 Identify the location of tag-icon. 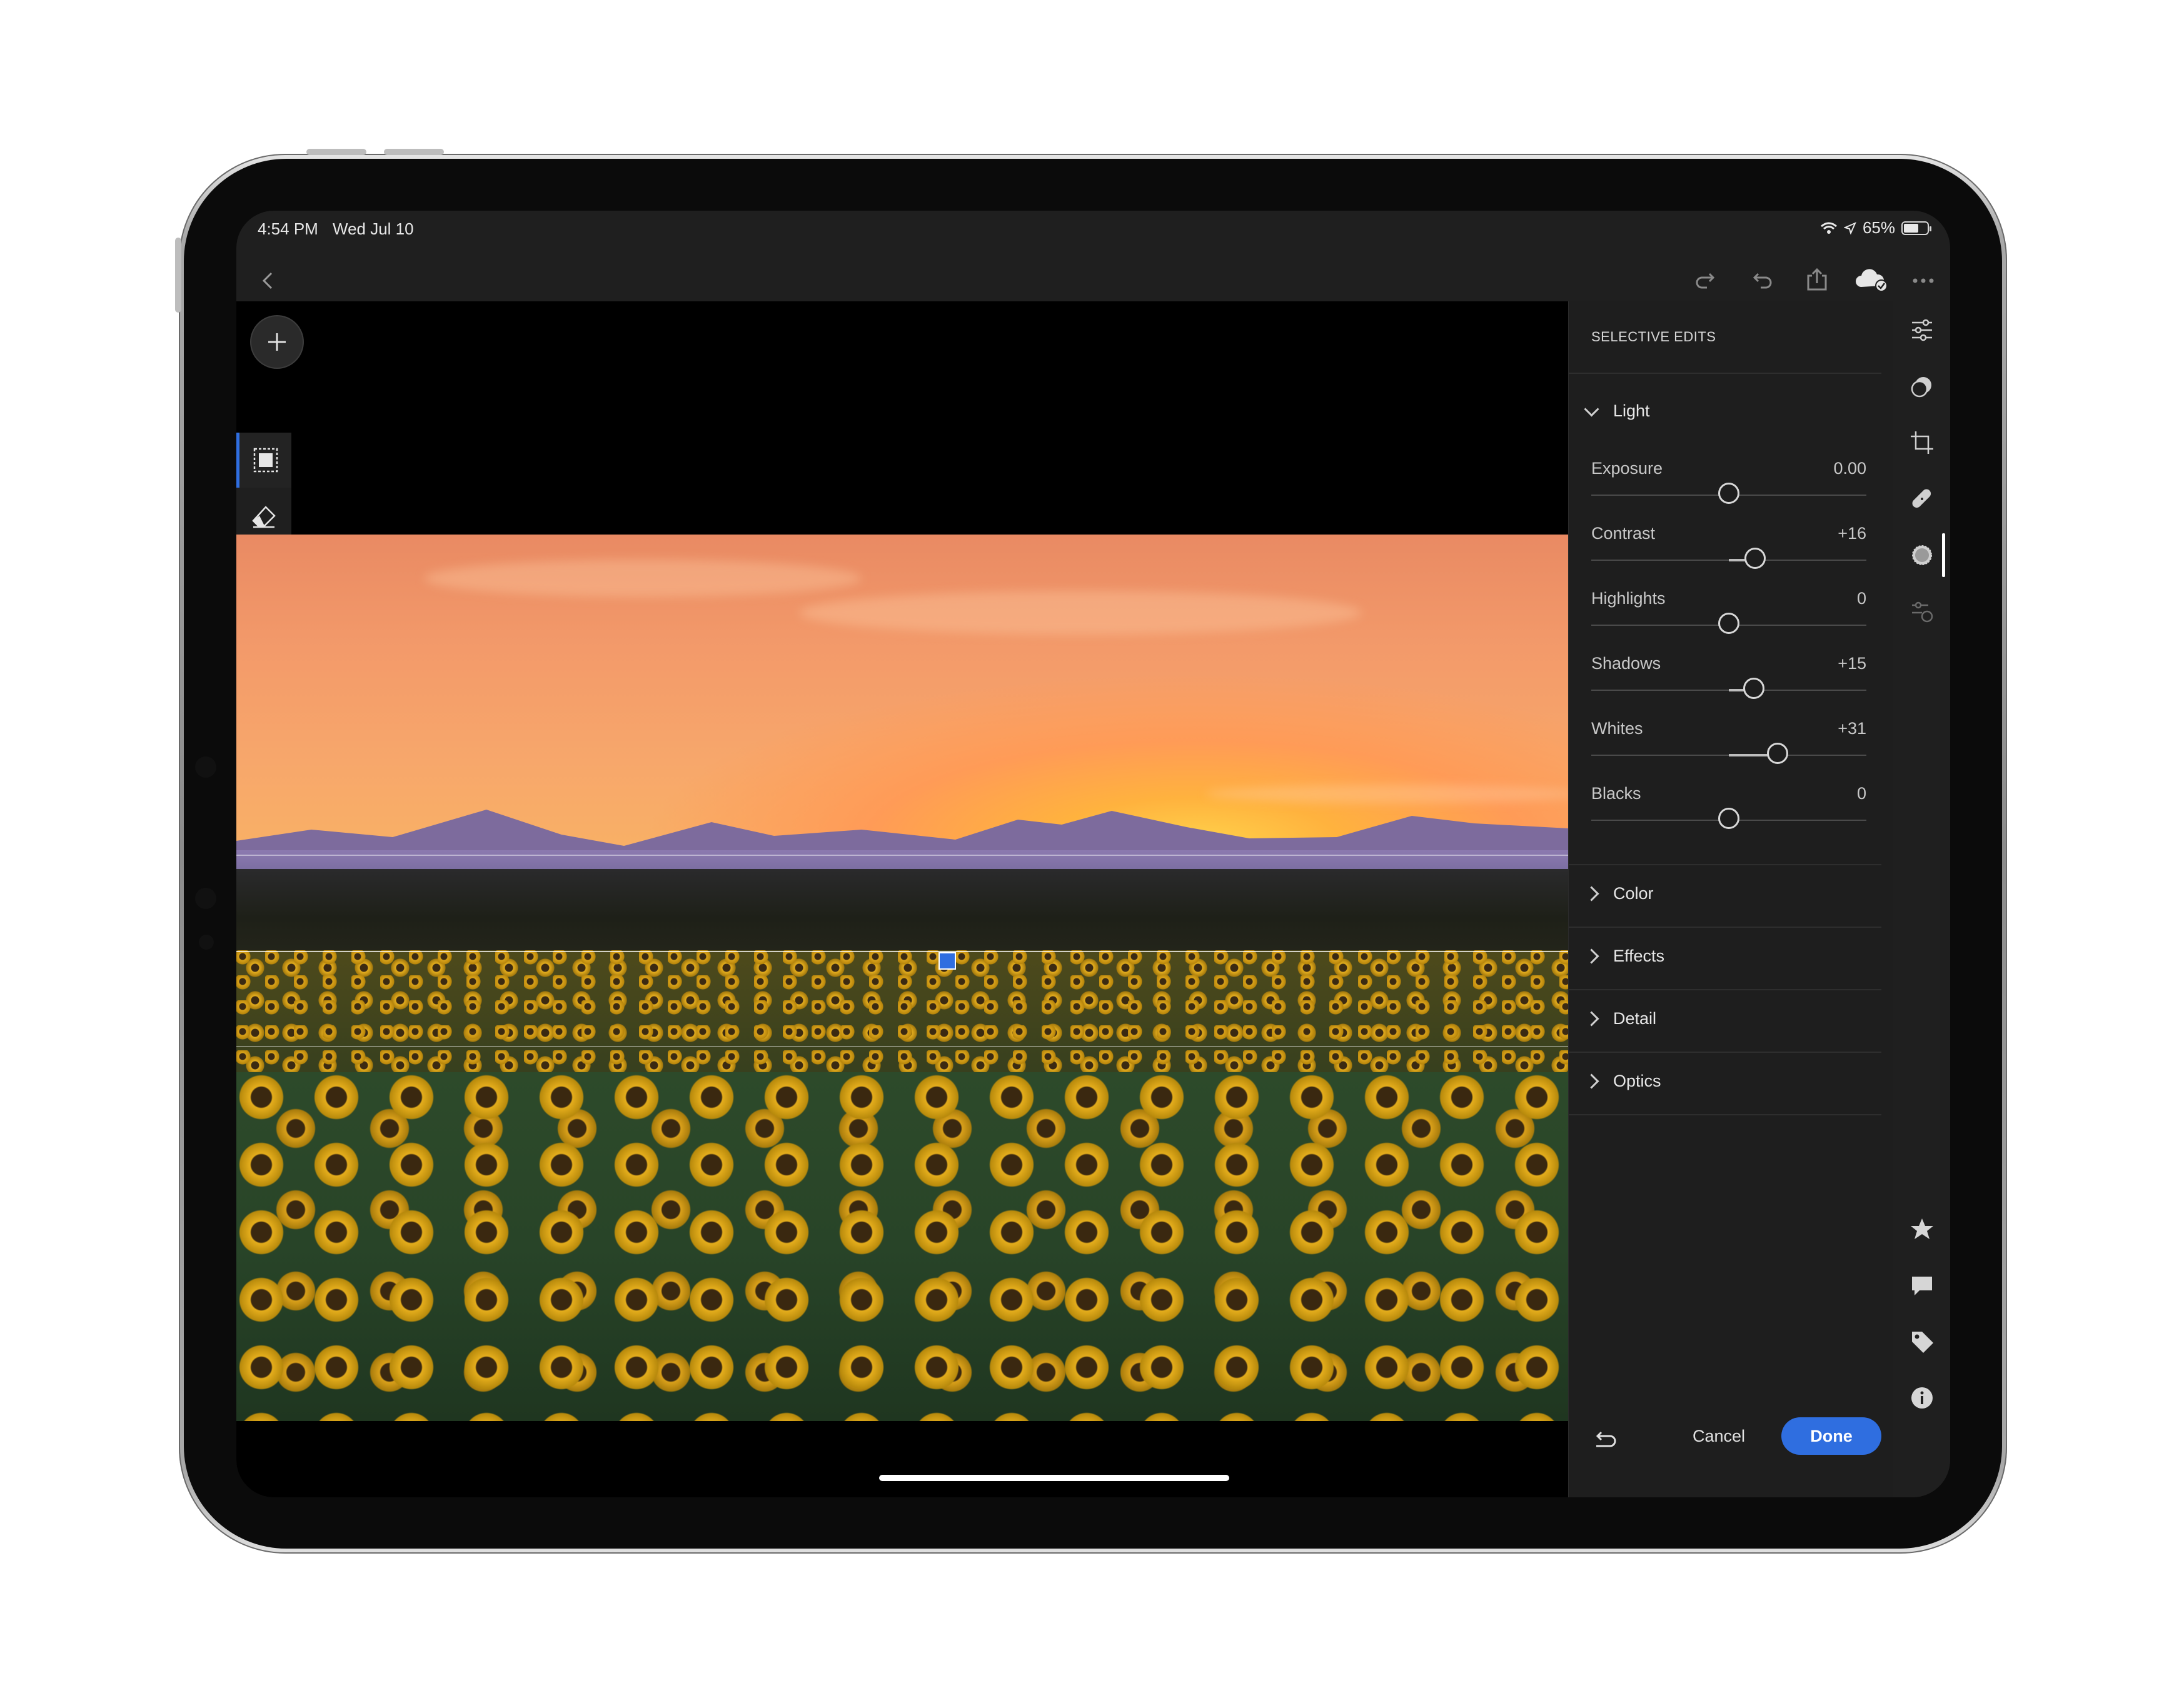
(1922, 1342).